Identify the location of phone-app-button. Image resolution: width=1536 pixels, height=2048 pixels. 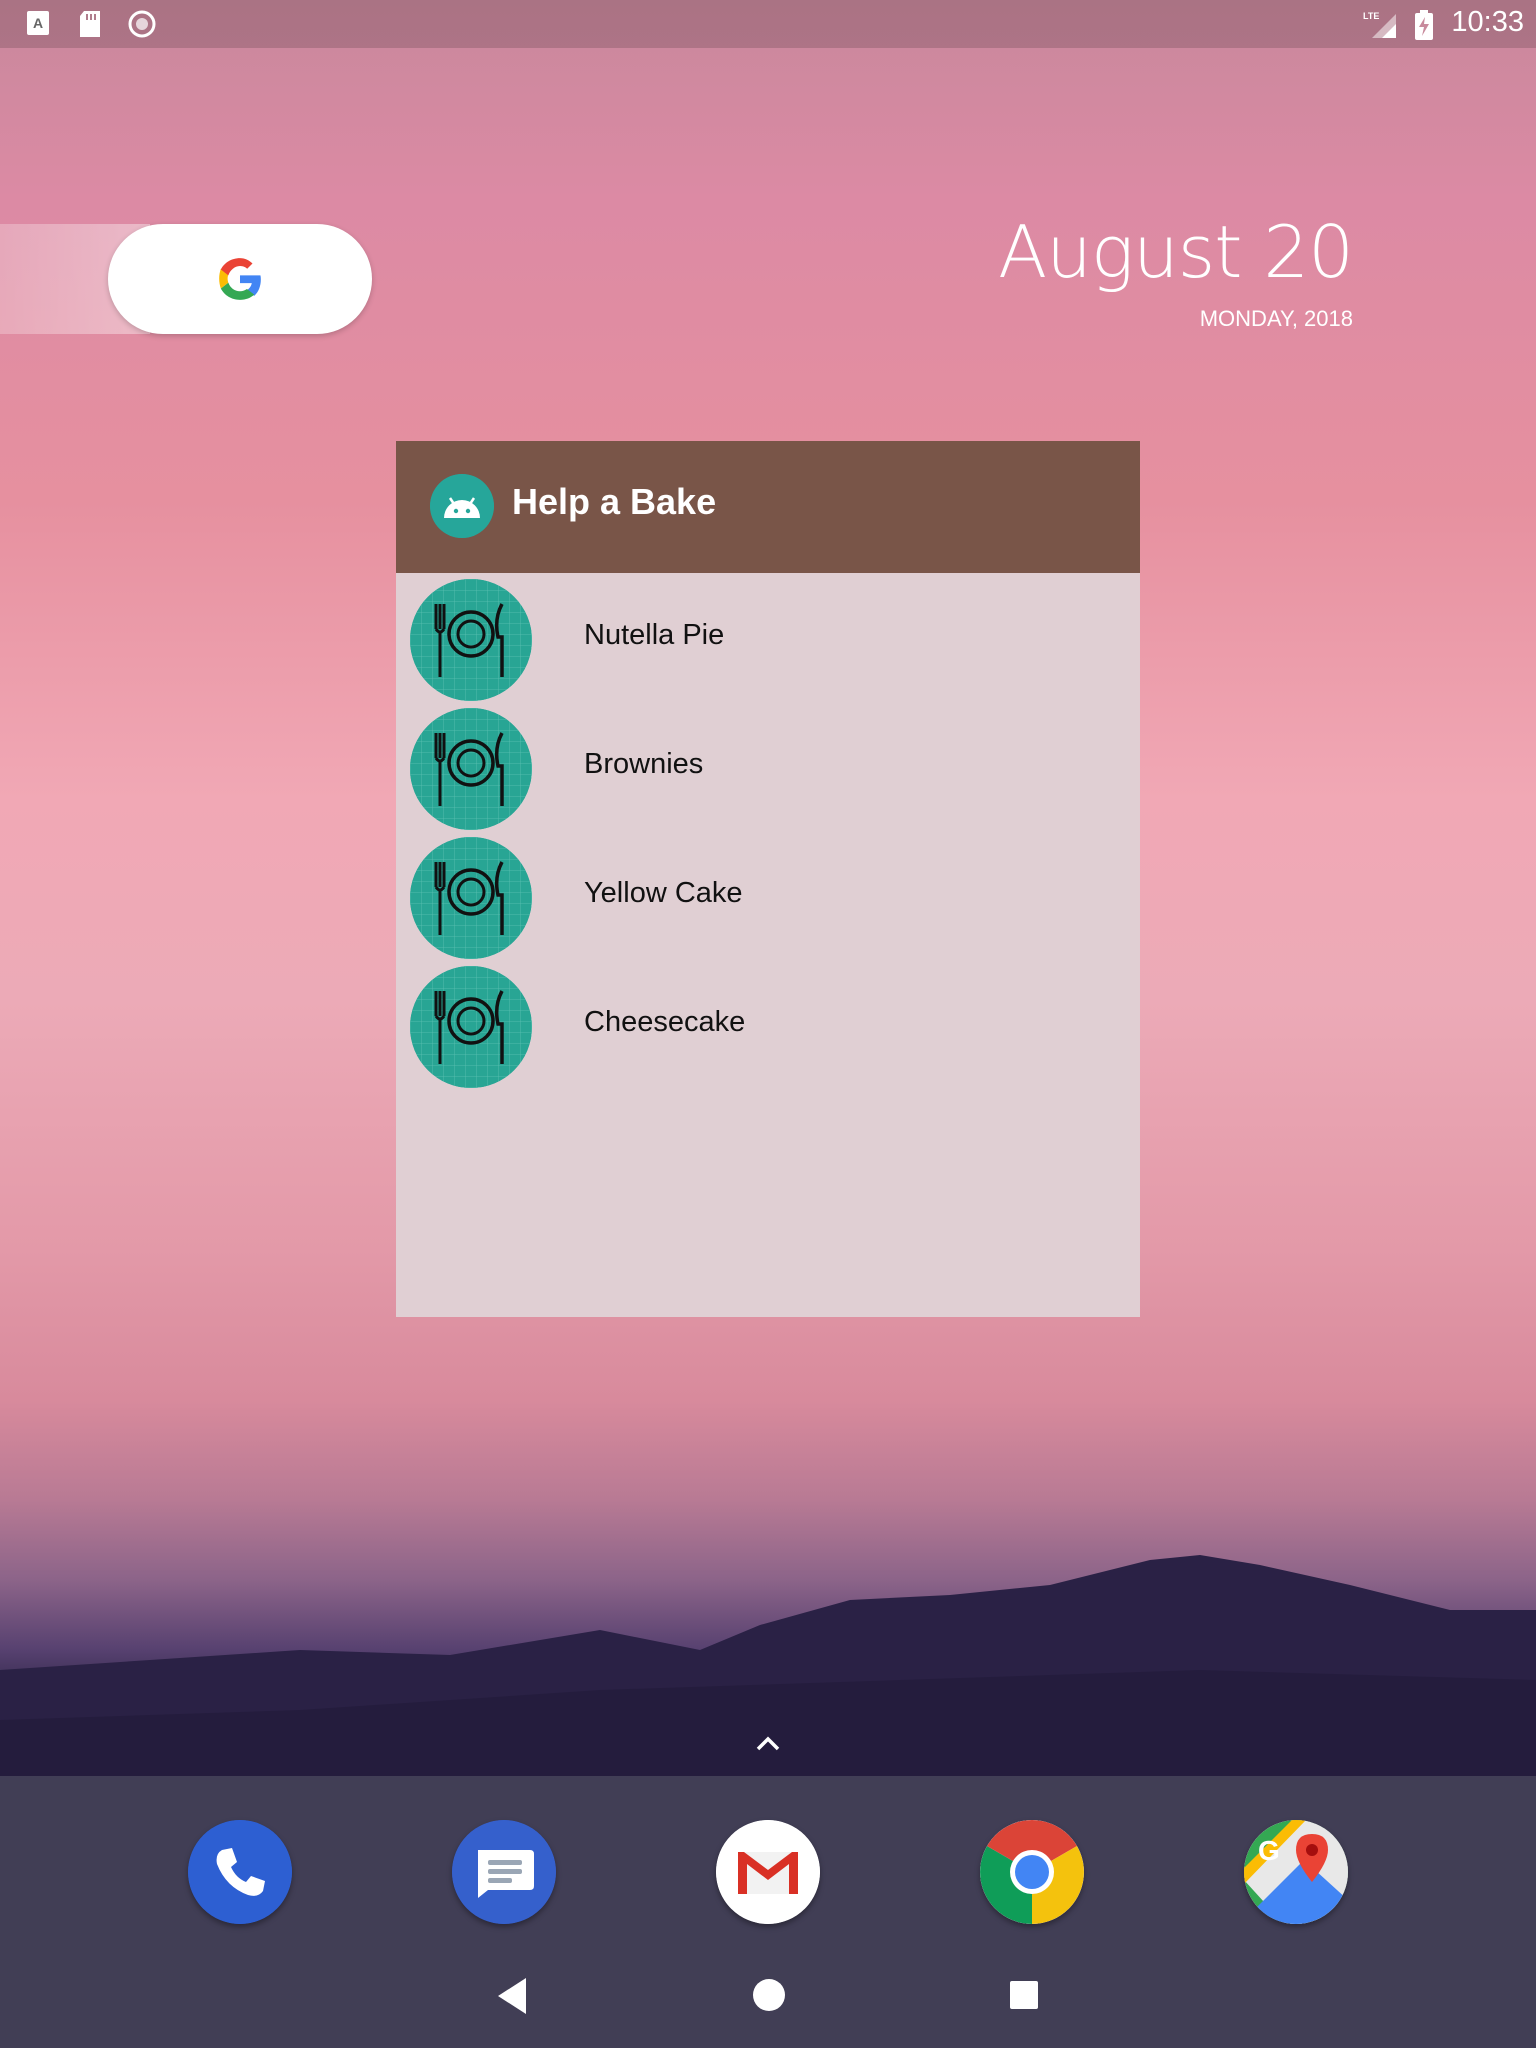
(240, 1872).